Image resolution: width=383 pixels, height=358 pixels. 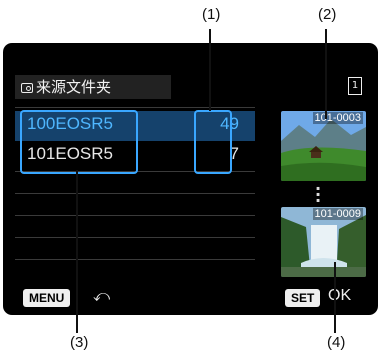 What do you see at coordinates (210, 70) in the screenshot?
I see `callout-1-line` at bounding box center [210, 70].